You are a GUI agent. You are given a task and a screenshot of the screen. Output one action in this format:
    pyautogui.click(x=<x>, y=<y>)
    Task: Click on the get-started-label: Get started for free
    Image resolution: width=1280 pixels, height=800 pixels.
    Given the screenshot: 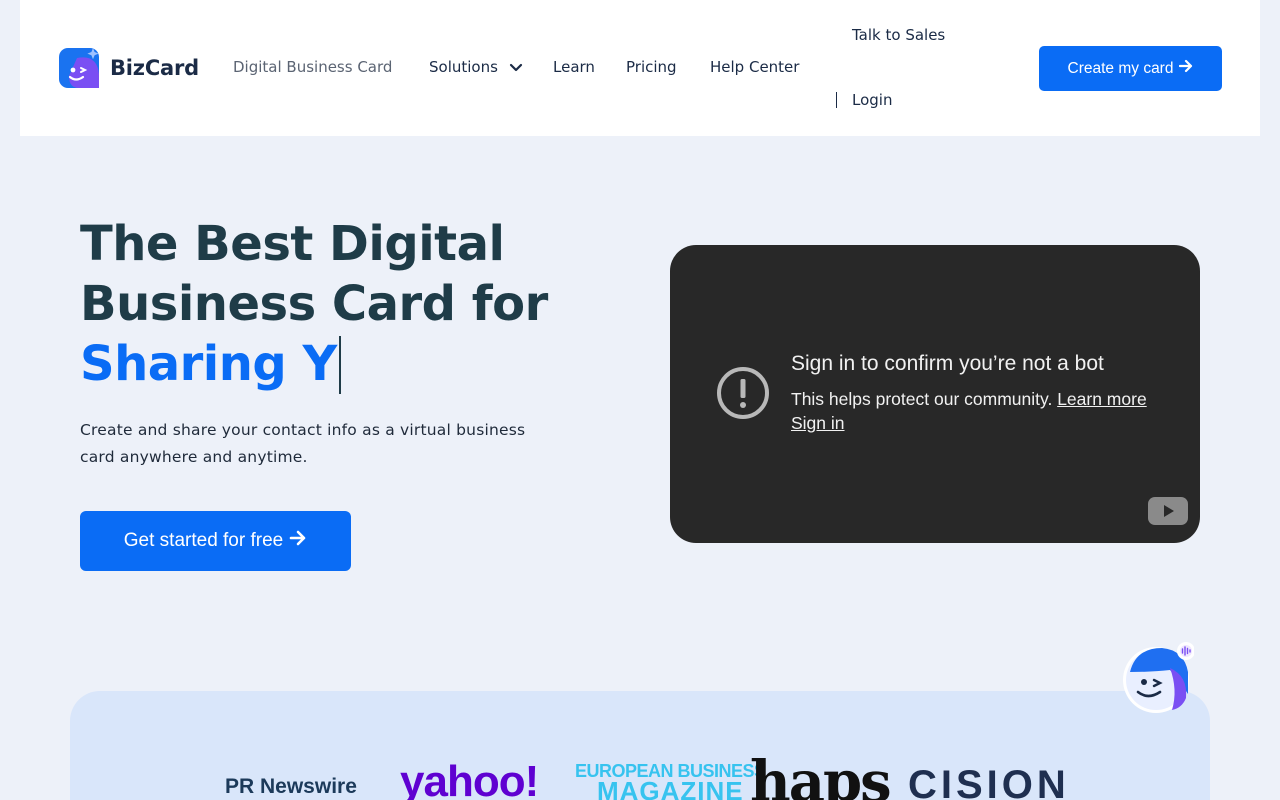 What is the action you would take?
    pyautogui.click(x=203, y=540)
    